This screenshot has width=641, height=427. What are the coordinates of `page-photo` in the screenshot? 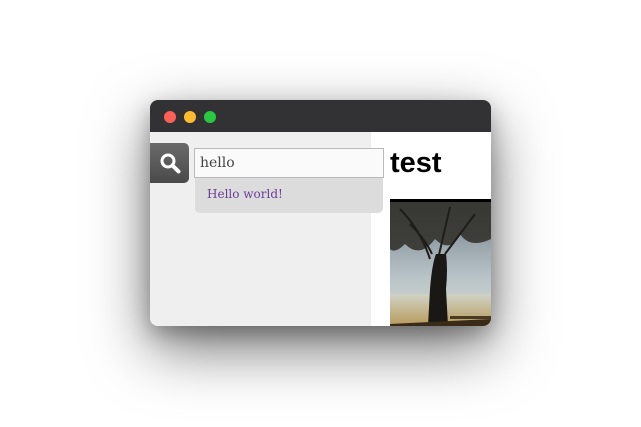 It's located at (440, 262).